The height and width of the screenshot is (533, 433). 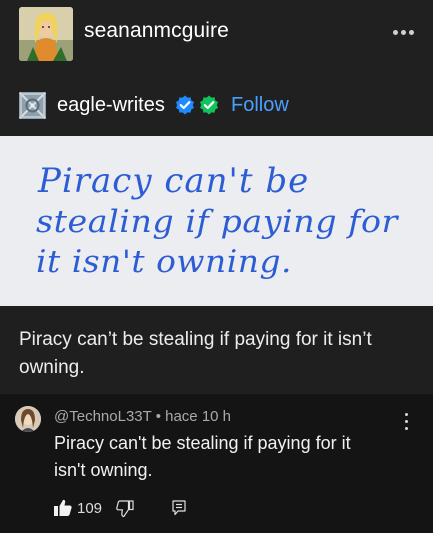 I want to click on blue-check-badge-icon, so click(x=185, y=105).